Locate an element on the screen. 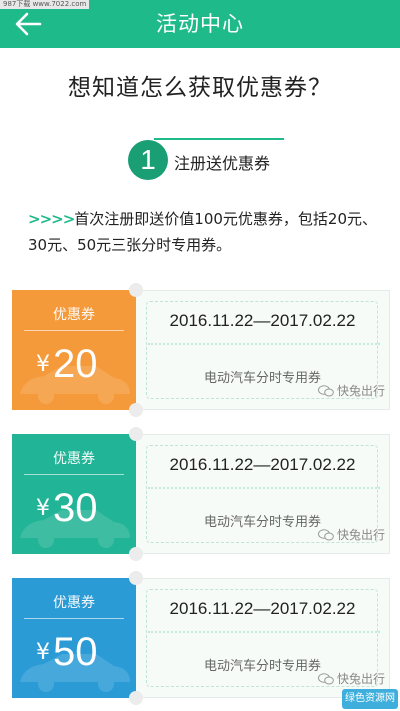  coupon-value-panel: 优惠券 ¥30 is located at coordinates (74, 494).